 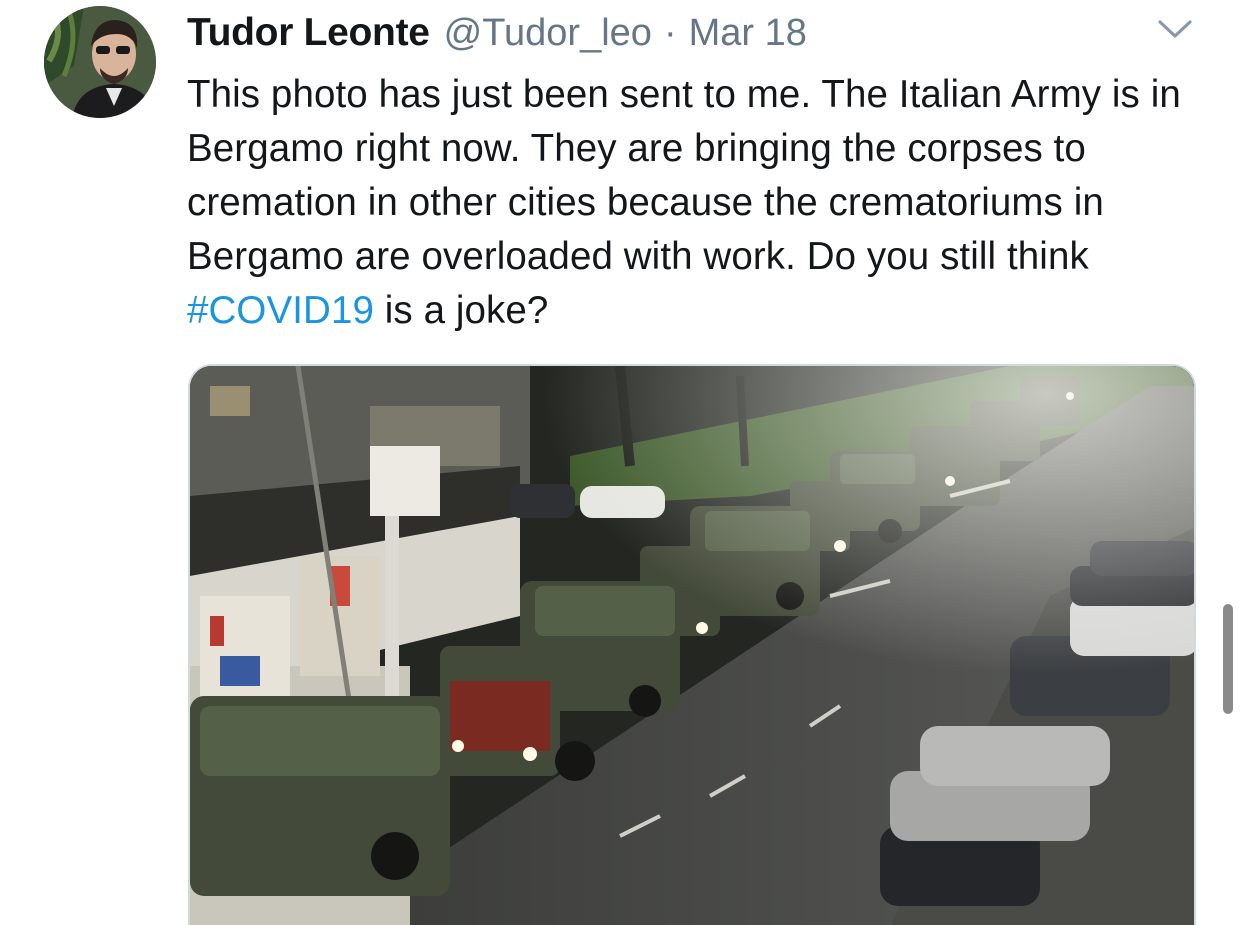 What do you see at coordinates (548, 33) in the screenshot?
I see `author-handle: @Tudor_leo` at bounding box center [548, 33].